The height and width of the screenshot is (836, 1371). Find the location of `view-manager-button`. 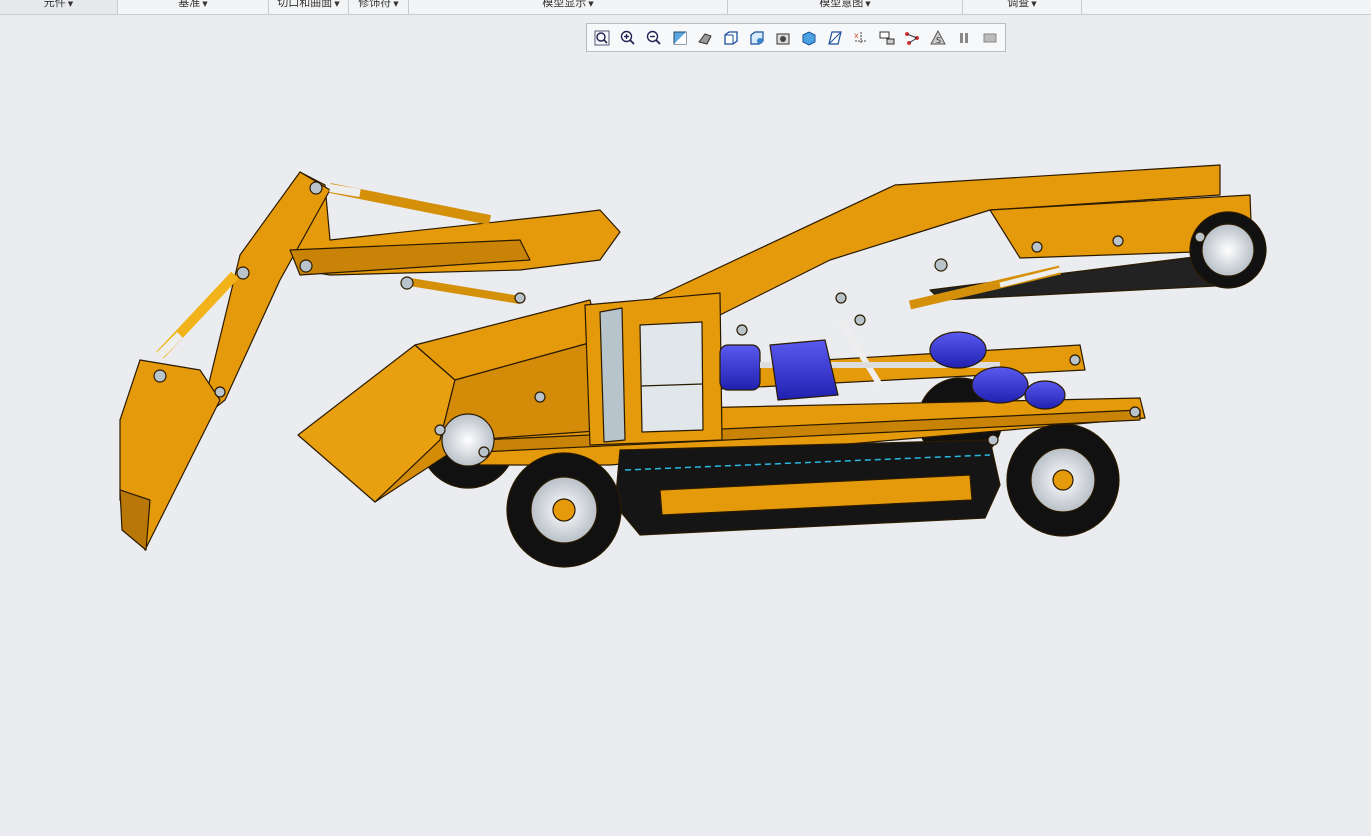

view-manager-button is located at coordinates (783, 38).